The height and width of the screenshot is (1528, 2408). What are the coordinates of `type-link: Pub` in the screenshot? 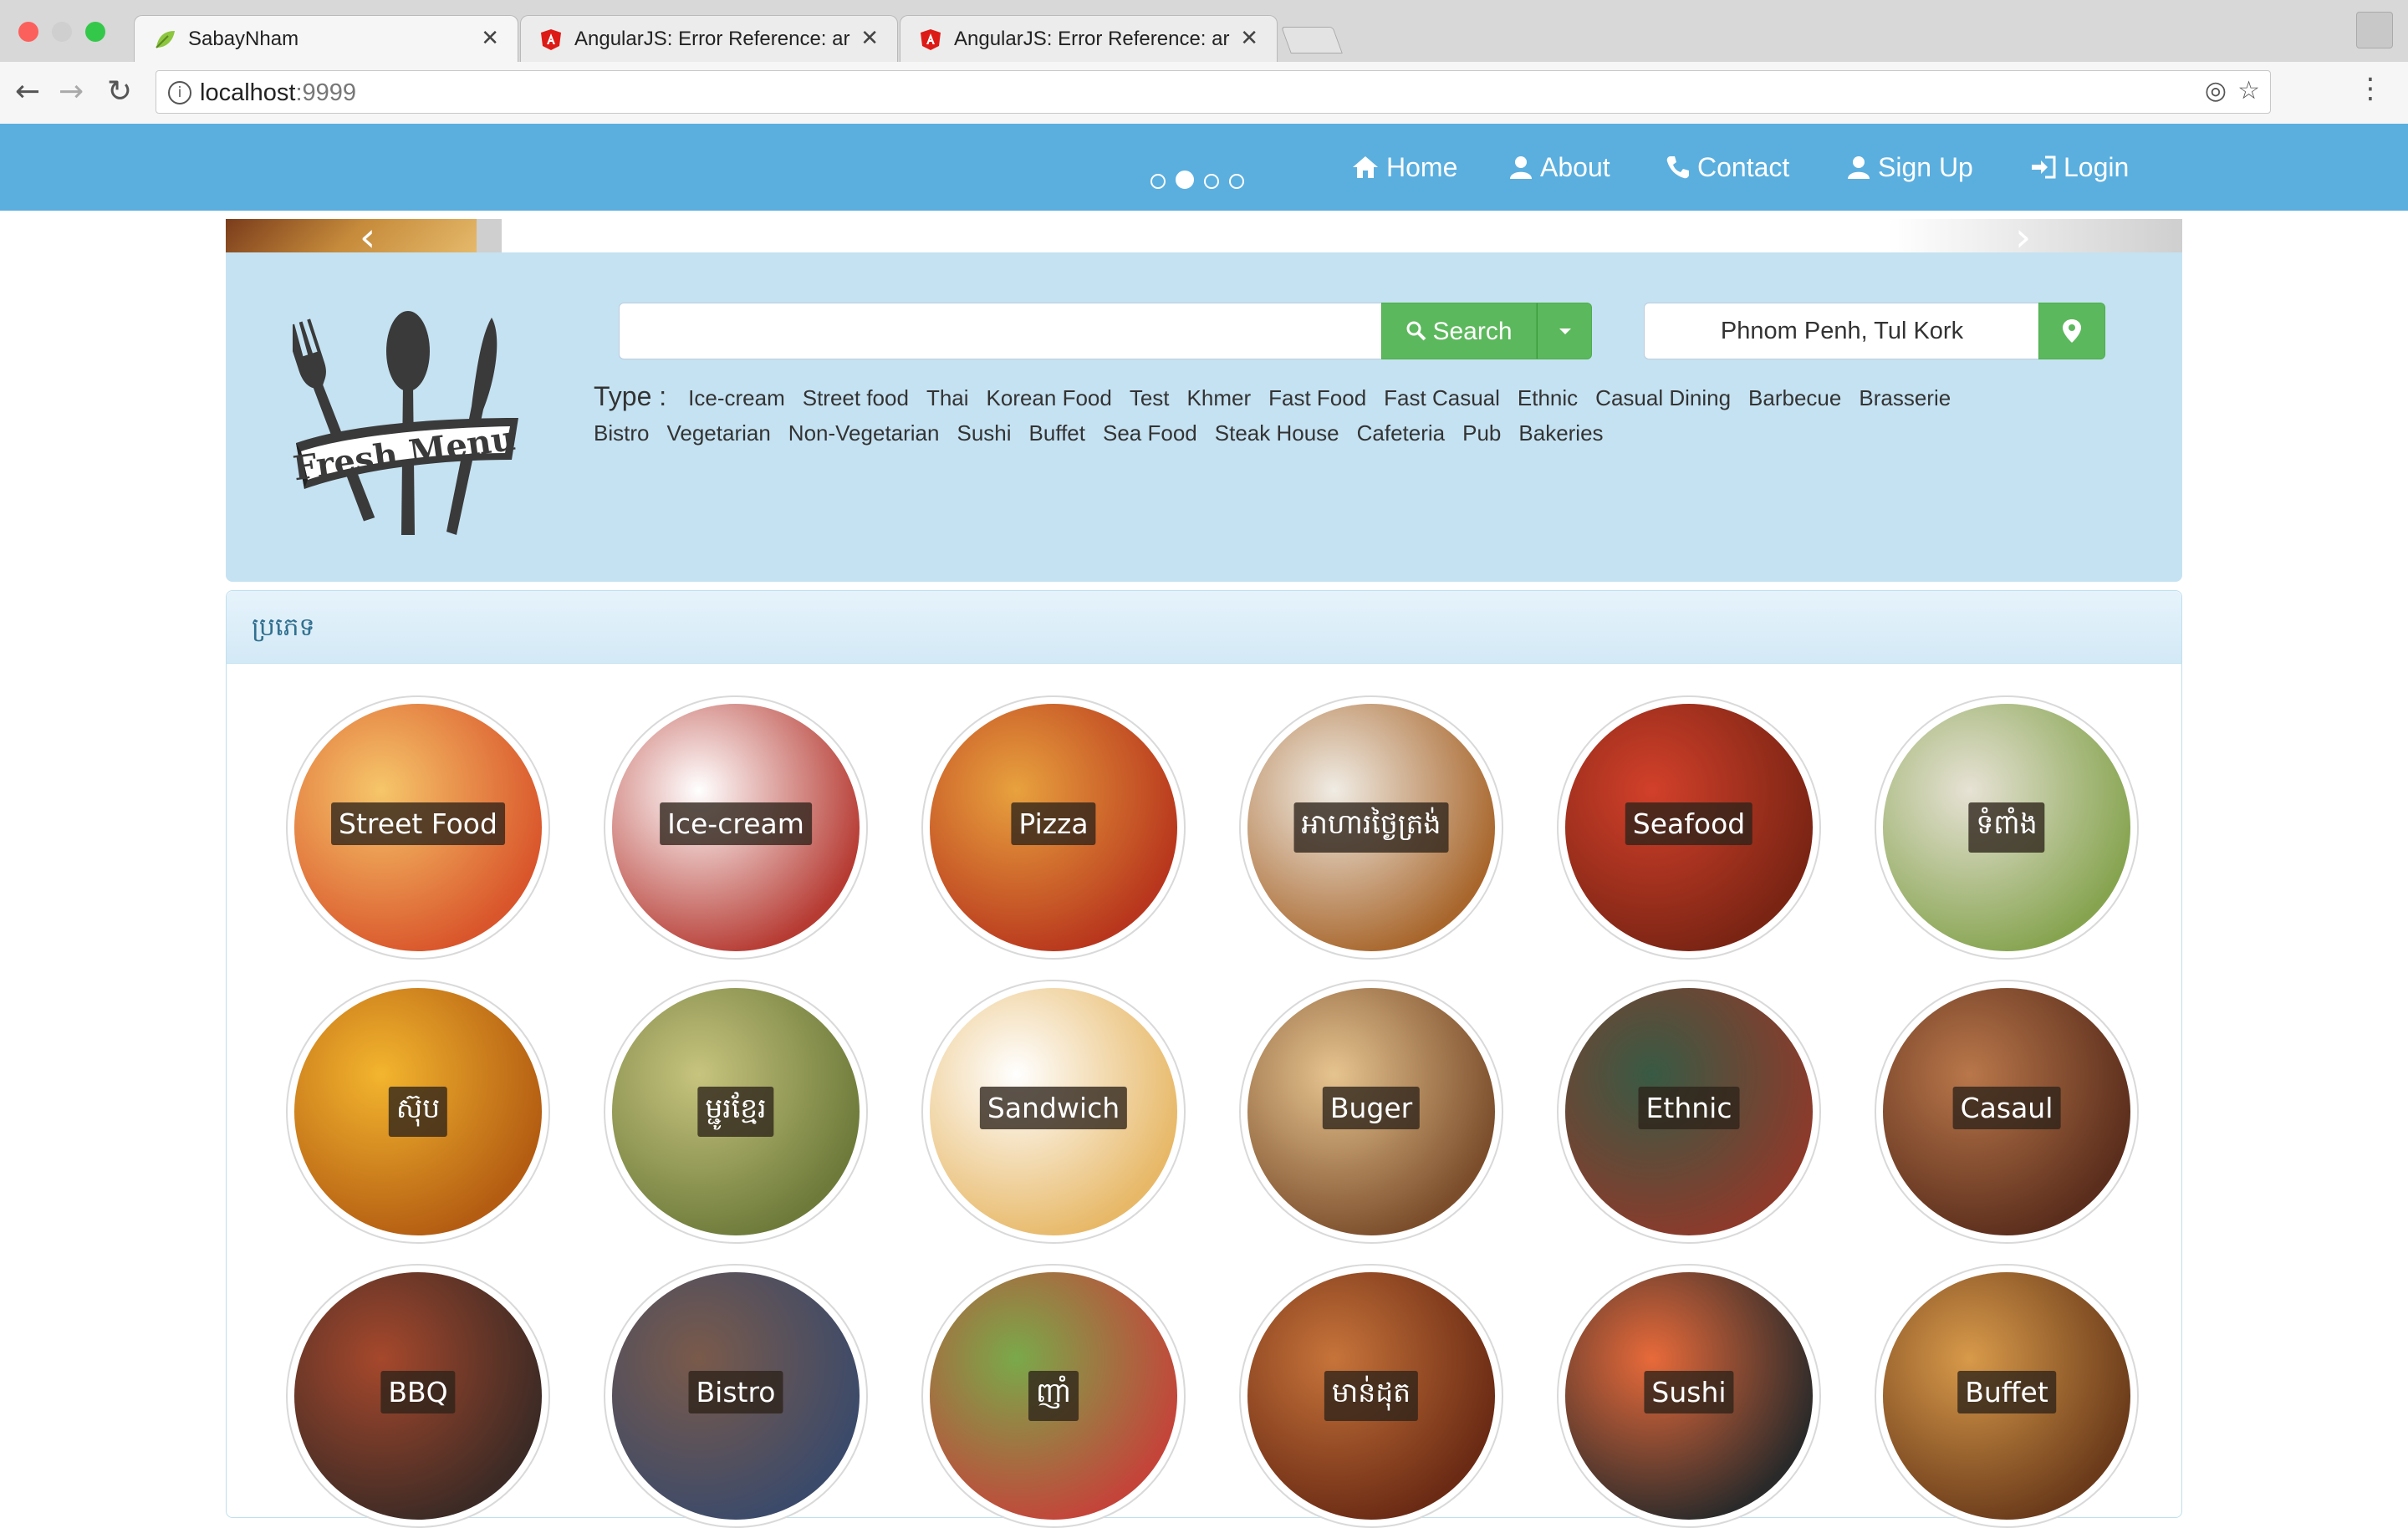 It's located at (1481, 433).